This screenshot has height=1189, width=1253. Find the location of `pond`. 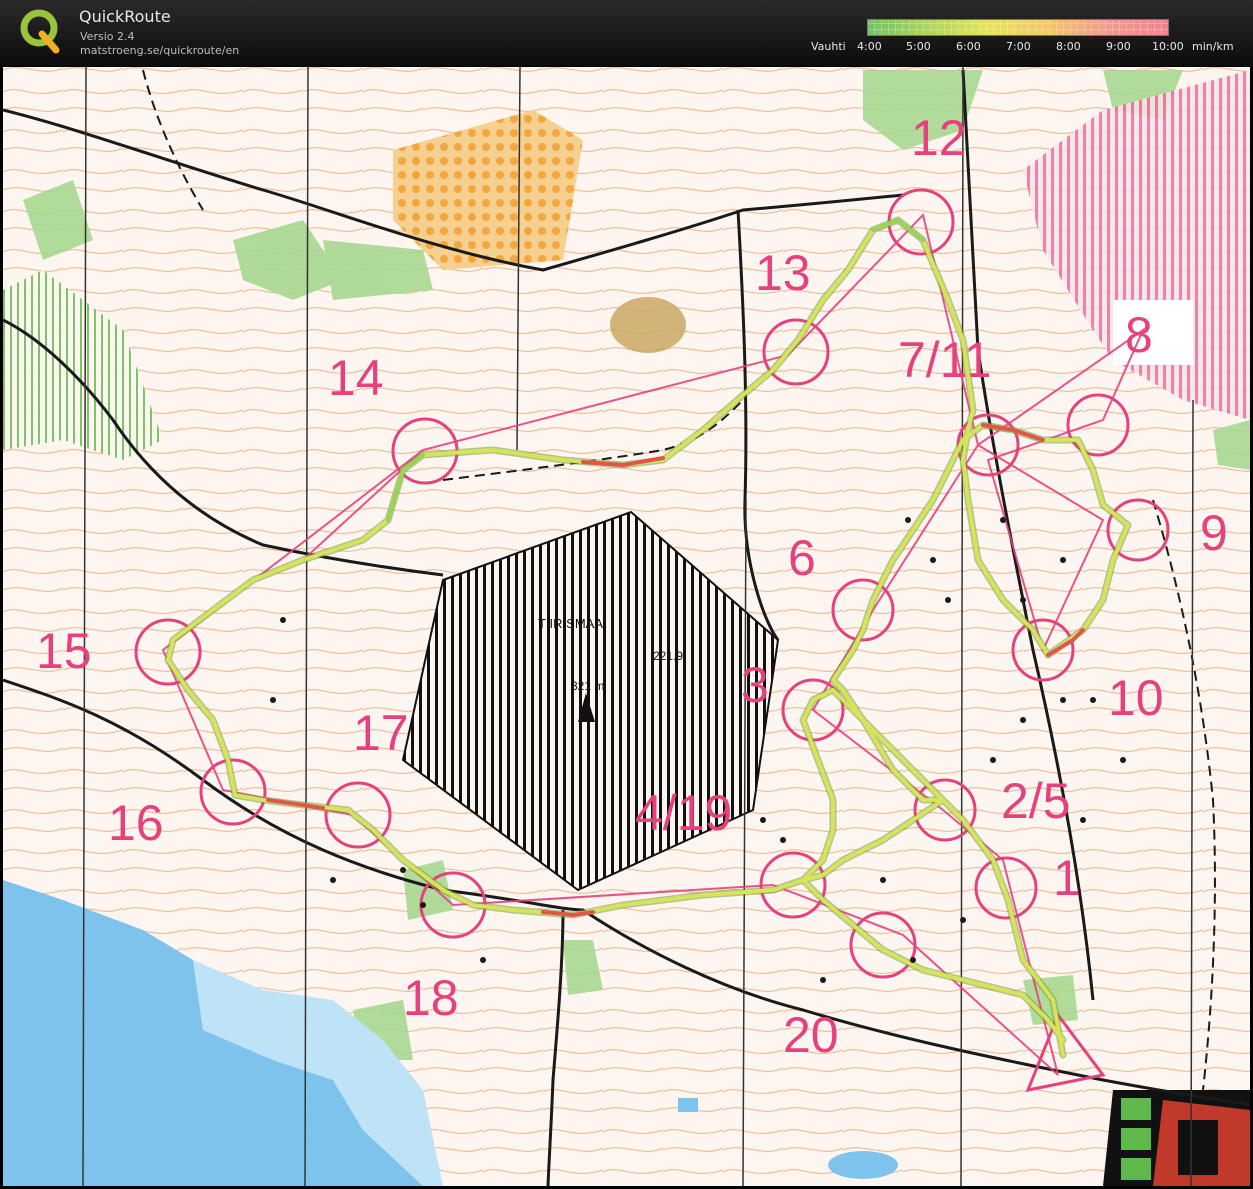

pond is located at coordinates (863, 1165).